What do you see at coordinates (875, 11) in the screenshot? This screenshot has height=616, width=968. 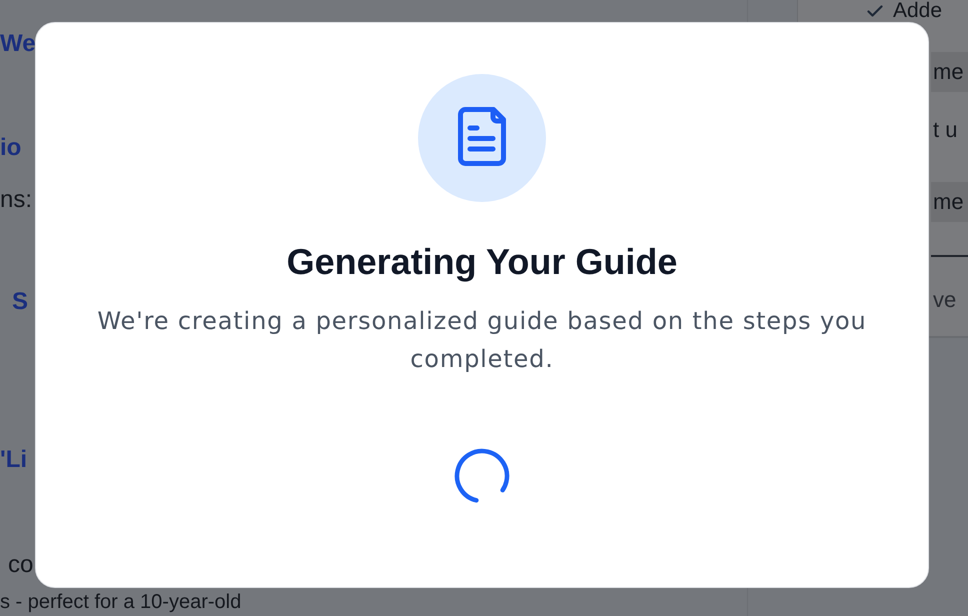 I see `check-icon` at bounding box center [875, 11].